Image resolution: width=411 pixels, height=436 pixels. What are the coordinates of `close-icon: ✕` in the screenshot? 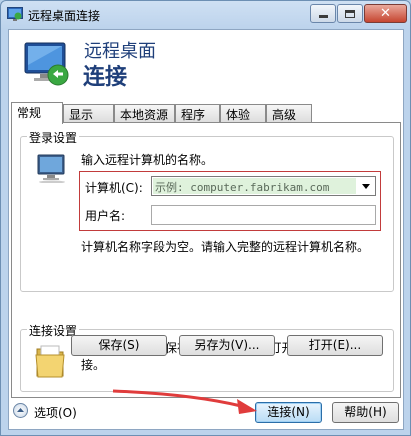 It's located at (385, 13).